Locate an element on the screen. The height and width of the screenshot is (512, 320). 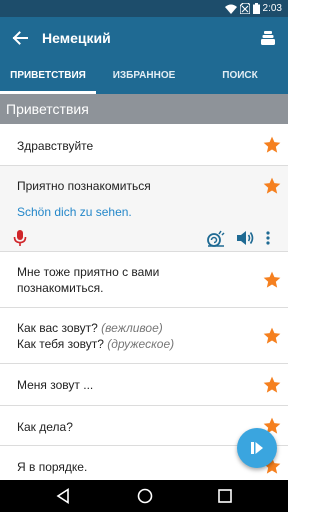
play-icon is located at coordinates (257, 448).